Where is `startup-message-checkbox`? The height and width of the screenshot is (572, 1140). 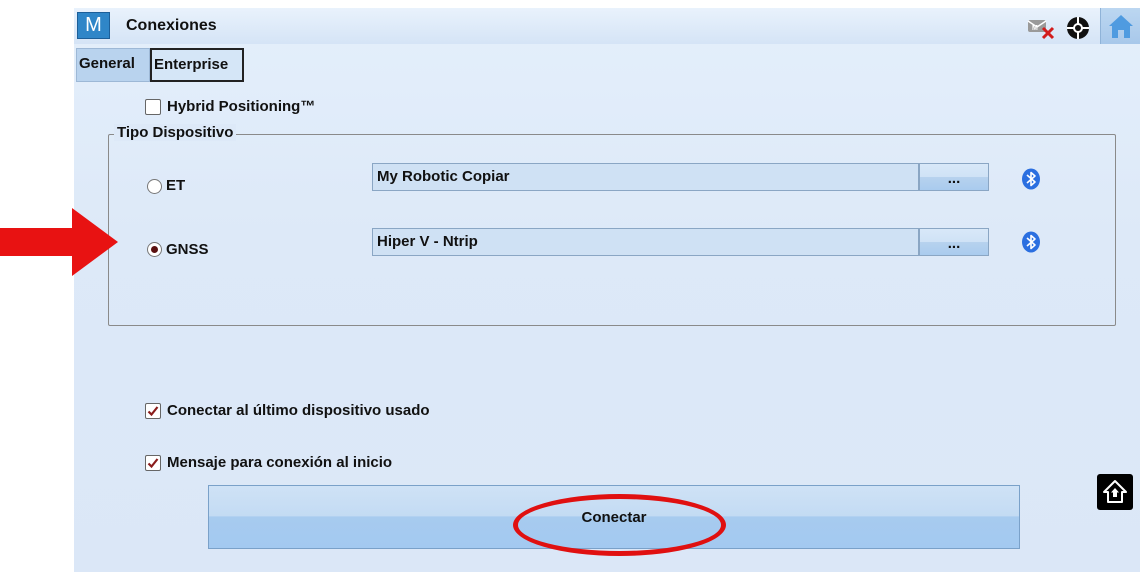
startup-message-checkbox is located at coordinates (153, 463).